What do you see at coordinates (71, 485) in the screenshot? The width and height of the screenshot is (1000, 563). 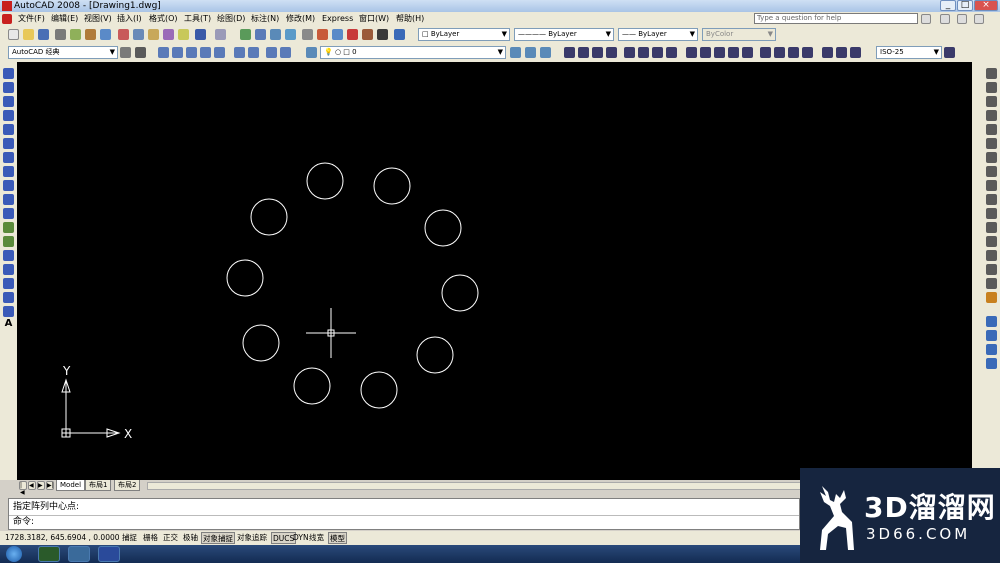 I see `tab-model: Model` at bounding box center [71, 485].